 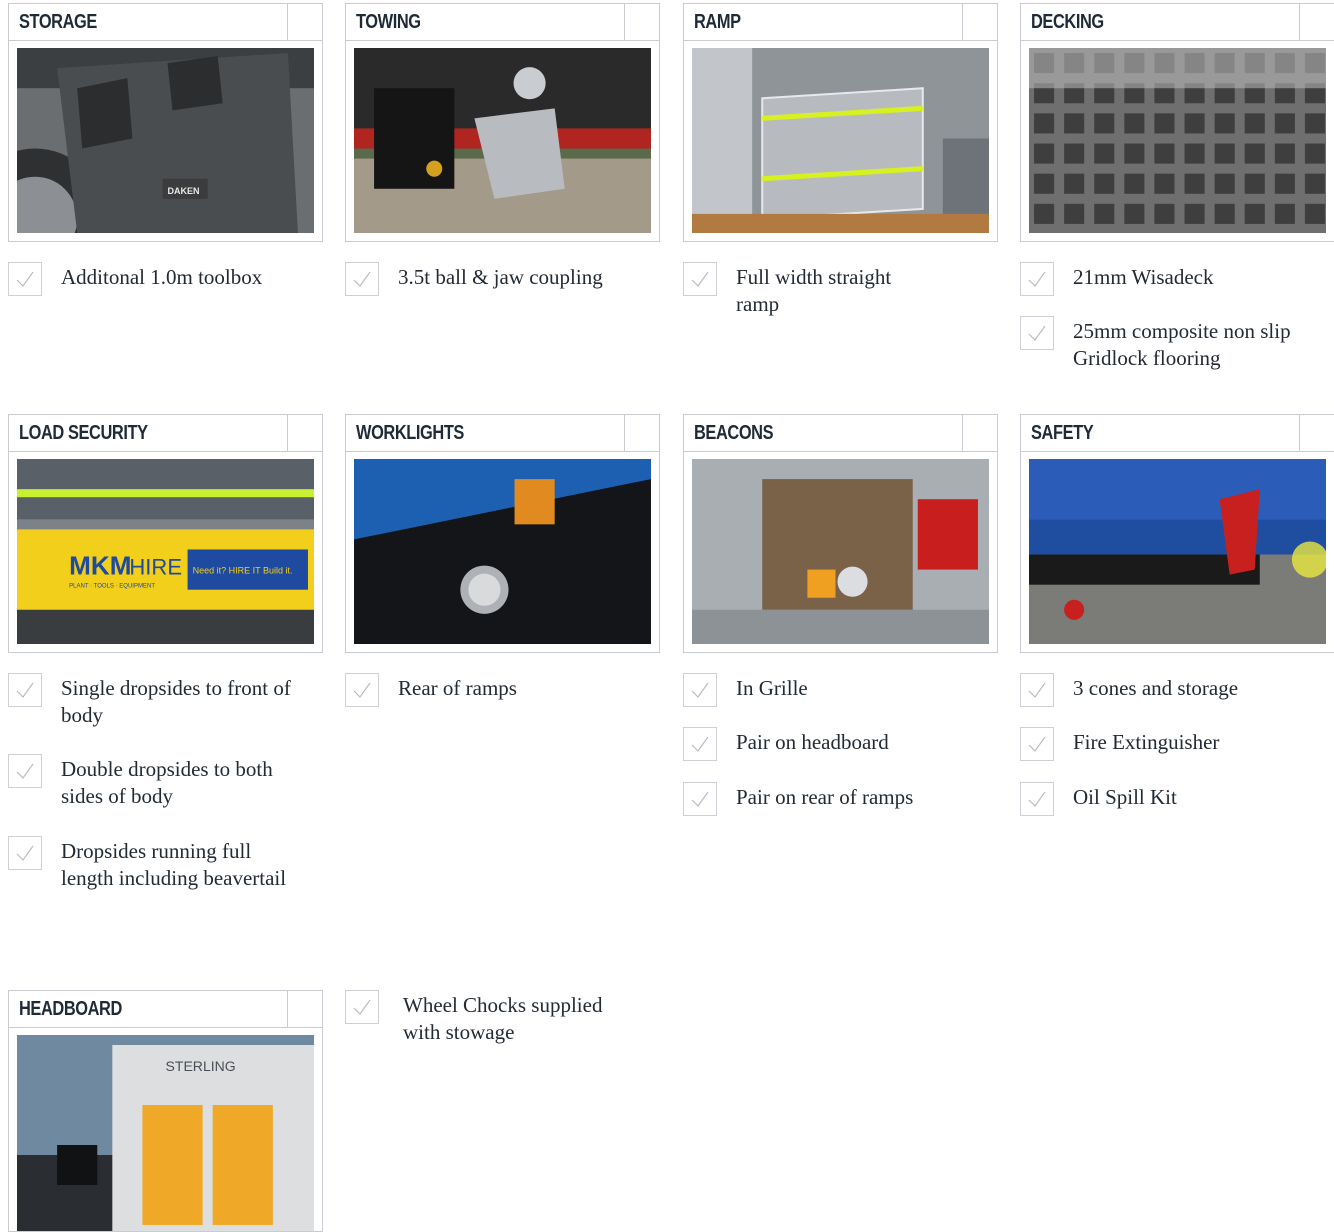 I want to click on beacons-photo, so click(x=840, y=551).